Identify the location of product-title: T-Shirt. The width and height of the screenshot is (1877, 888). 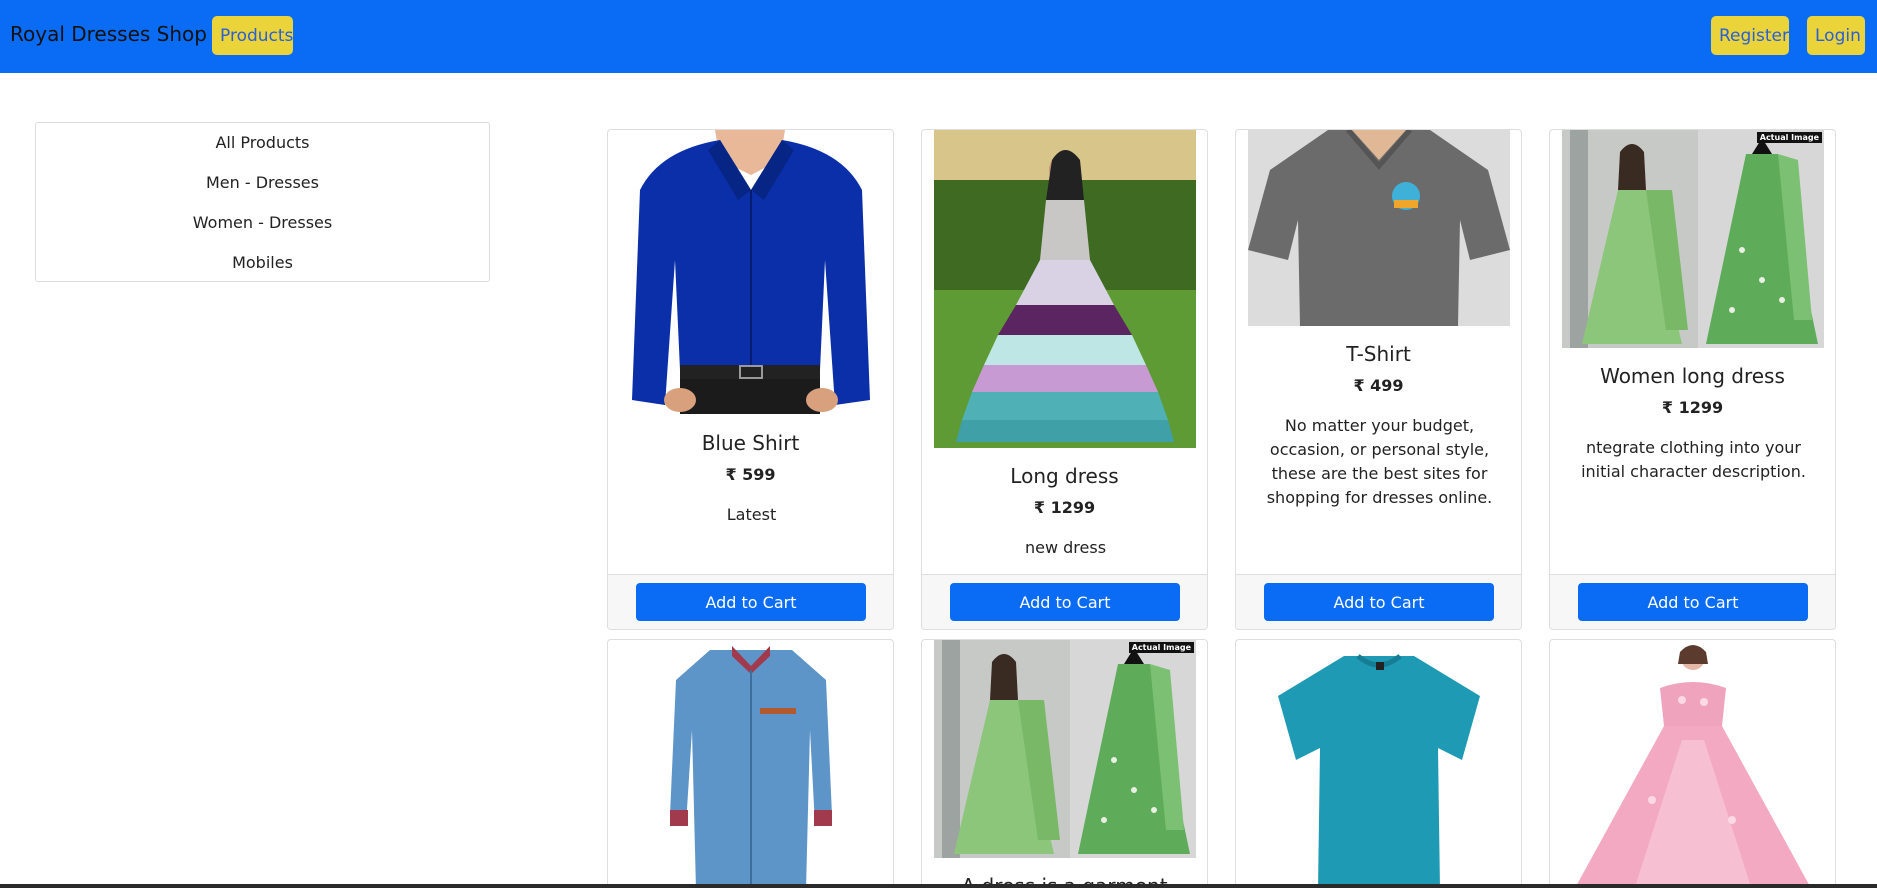
(1378, 354).